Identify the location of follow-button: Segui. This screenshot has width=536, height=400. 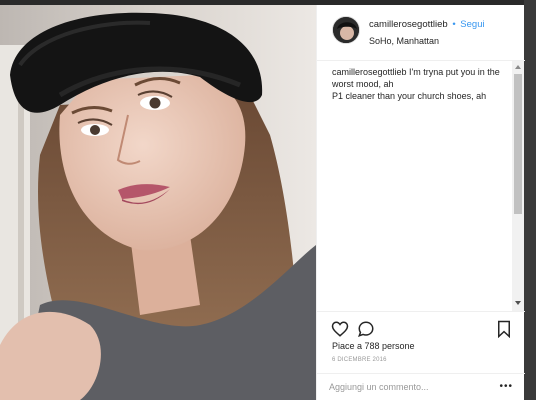
(472, 24).